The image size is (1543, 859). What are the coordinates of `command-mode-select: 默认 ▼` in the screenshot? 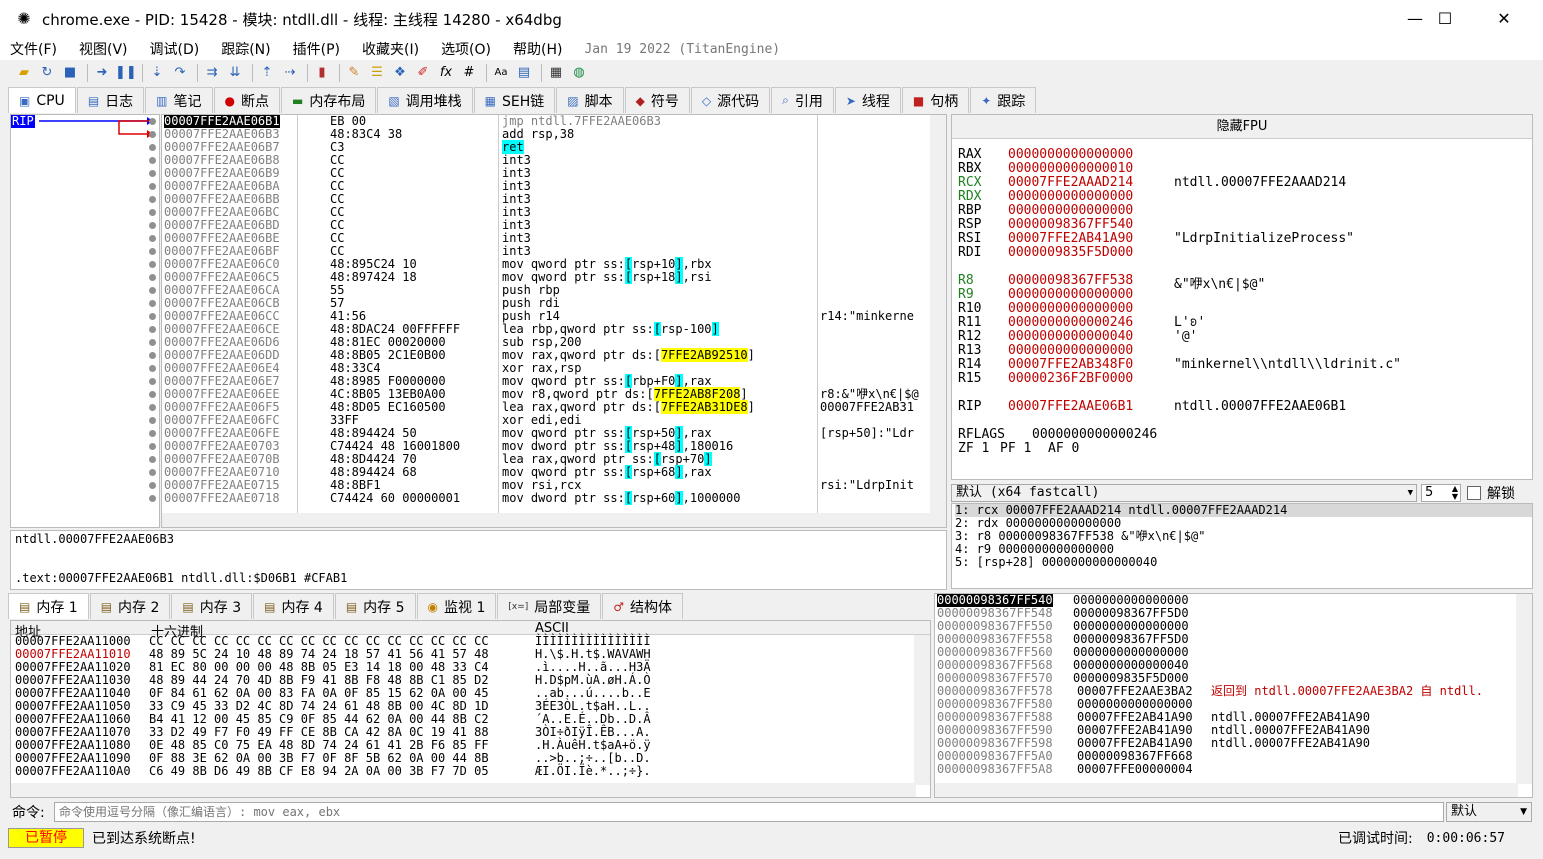 It's located at (1489, 812).